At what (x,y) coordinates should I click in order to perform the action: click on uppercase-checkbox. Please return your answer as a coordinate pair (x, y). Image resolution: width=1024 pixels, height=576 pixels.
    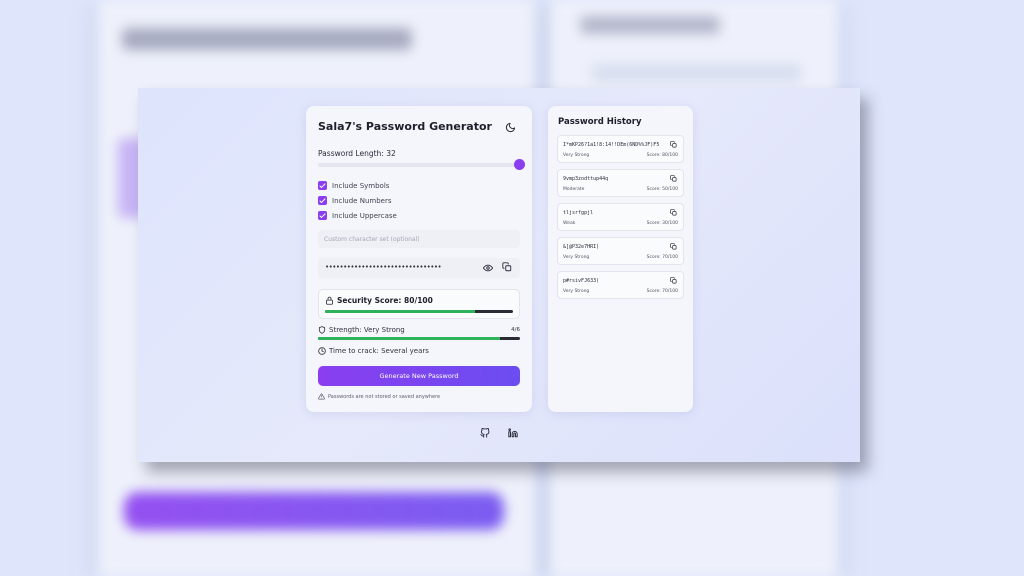
    Looking at the image, I should click on (322, 215).